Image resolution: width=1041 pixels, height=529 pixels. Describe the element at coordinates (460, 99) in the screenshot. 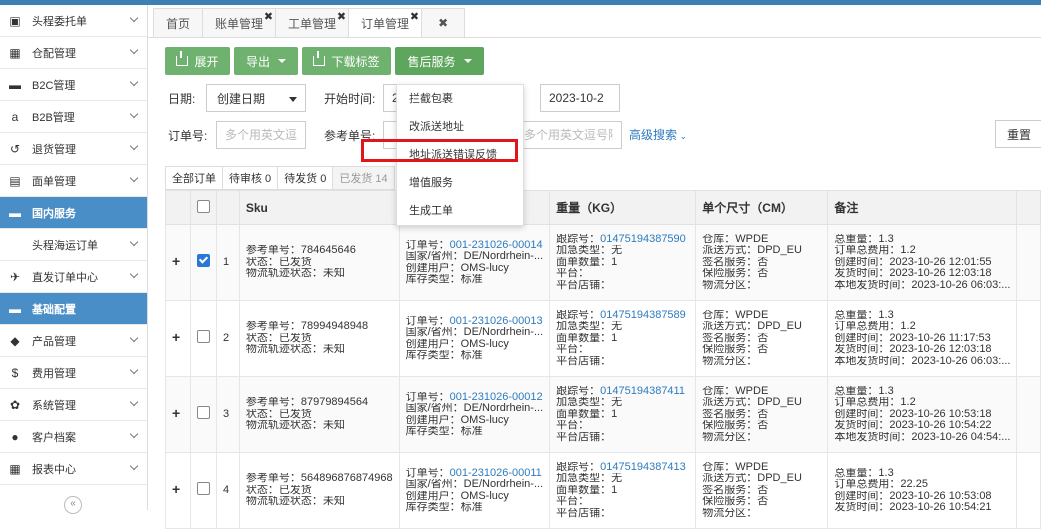

I see `after-sales-menu-item-0: 拦截包裹` at that location.